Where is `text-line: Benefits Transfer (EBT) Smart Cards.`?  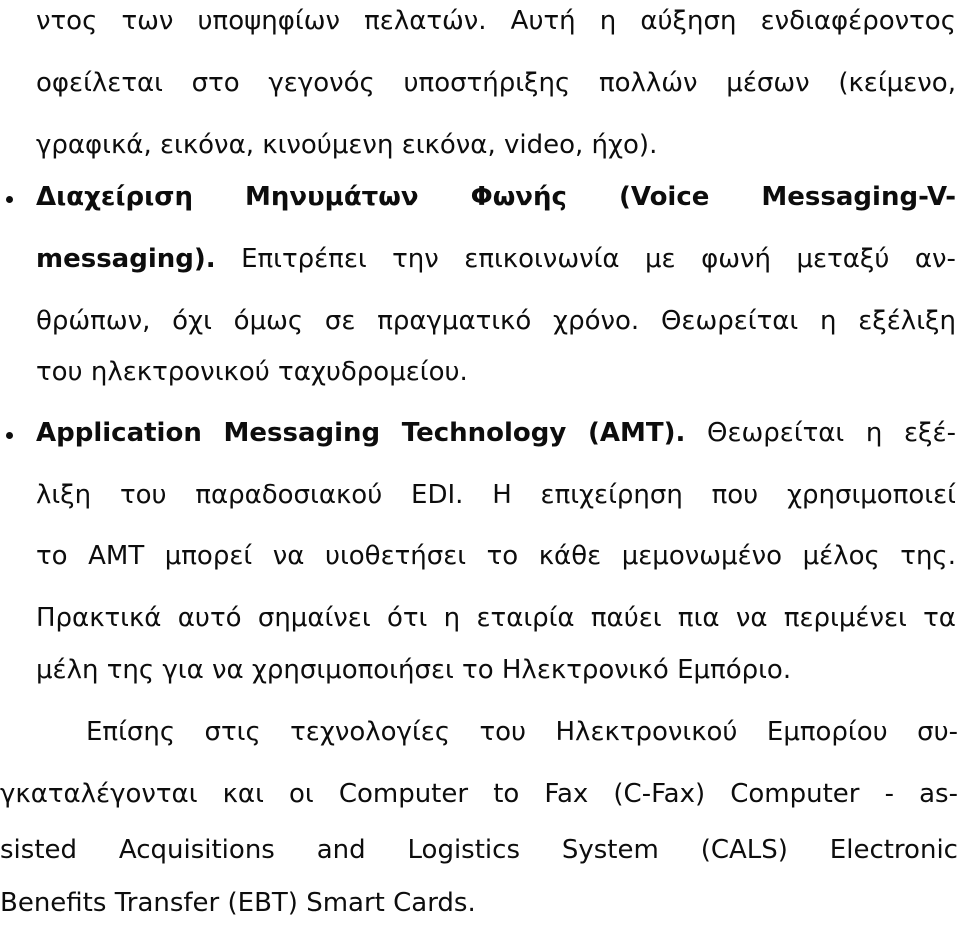 text-line: Benefits Transfer (EBT) Smart Cards. is located at coordinates (238, 903).